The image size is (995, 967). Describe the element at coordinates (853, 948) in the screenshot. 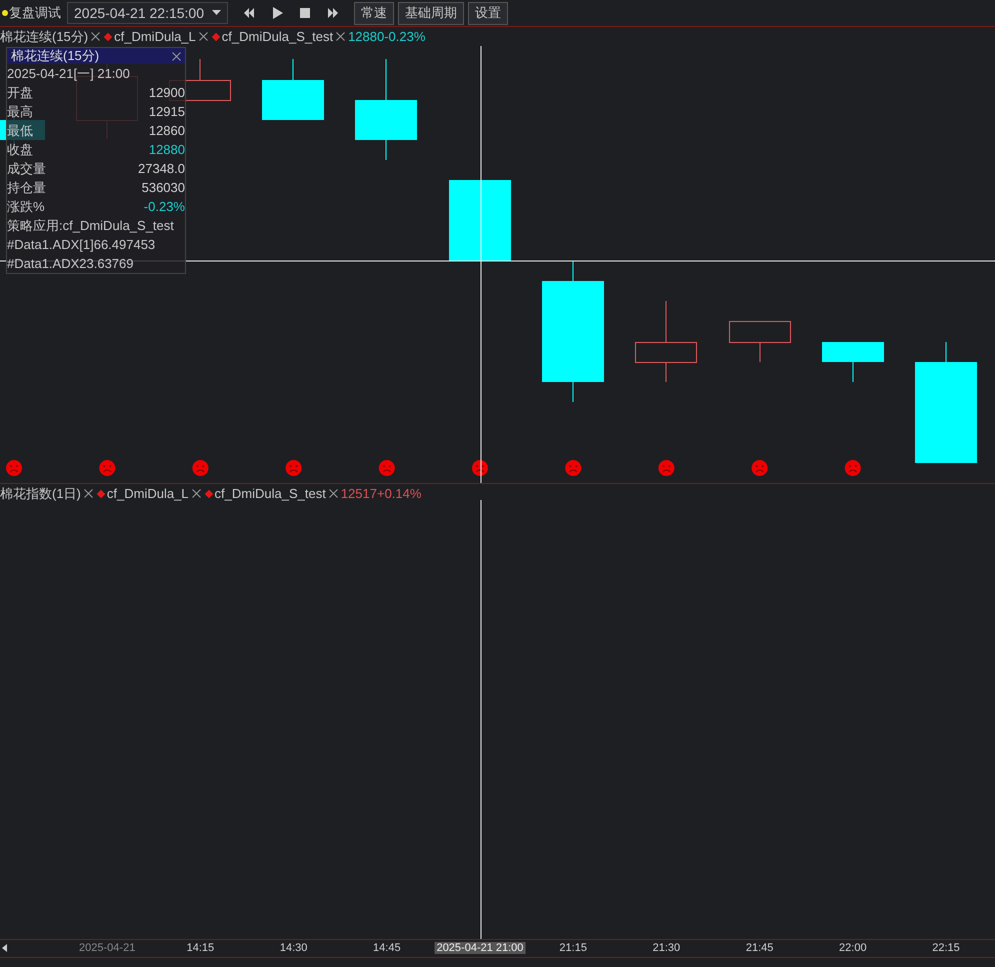

I see `axis-label: 22:00` at that location.